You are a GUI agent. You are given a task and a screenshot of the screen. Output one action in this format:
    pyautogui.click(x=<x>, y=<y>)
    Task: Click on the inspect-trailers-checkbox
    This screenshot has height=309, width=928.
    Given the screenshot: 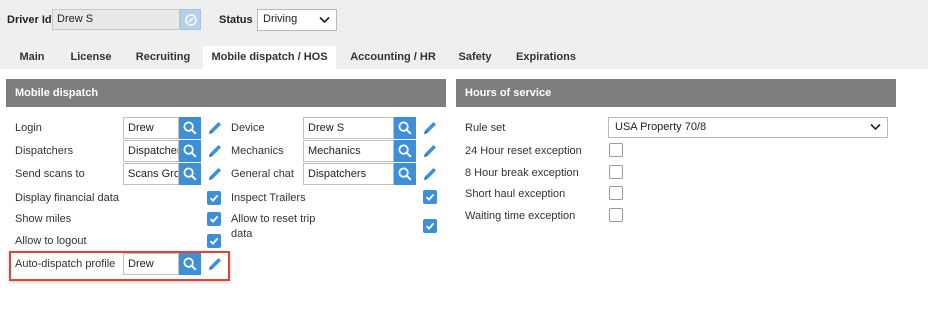 What is the action you would take?
    pyautogui.click(x=430, y=197)
    